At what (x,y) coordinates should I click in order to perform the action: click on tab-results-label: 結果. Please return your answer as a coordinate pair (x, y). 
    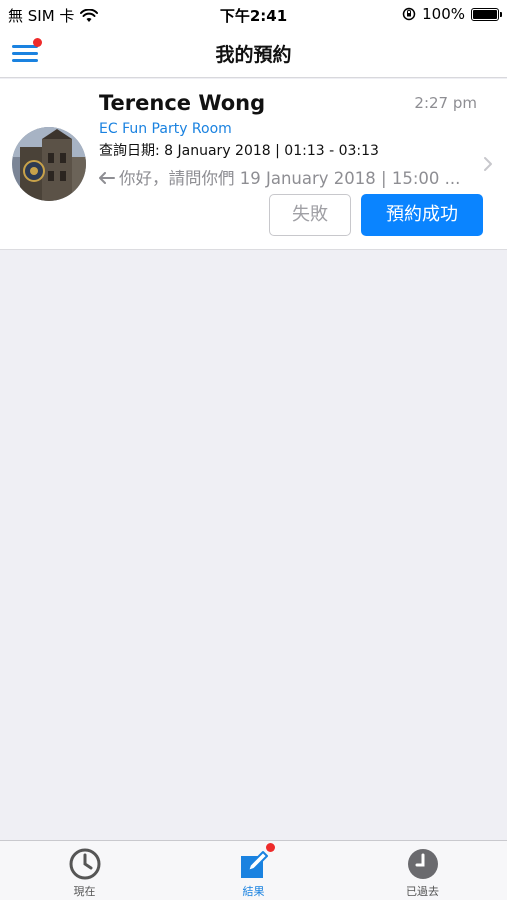
    Looking at the image, I should click on (253, 891).